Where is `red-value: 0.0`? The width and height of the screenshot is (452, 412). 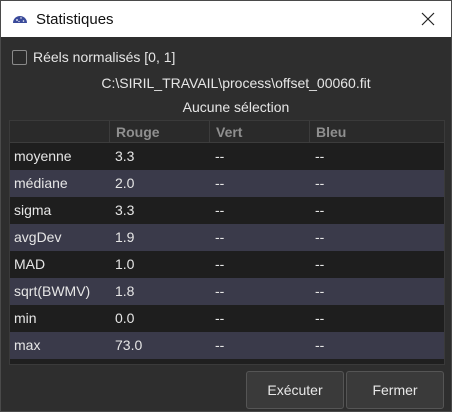 red-value: 0.0 is located at coordinates (125, 318).